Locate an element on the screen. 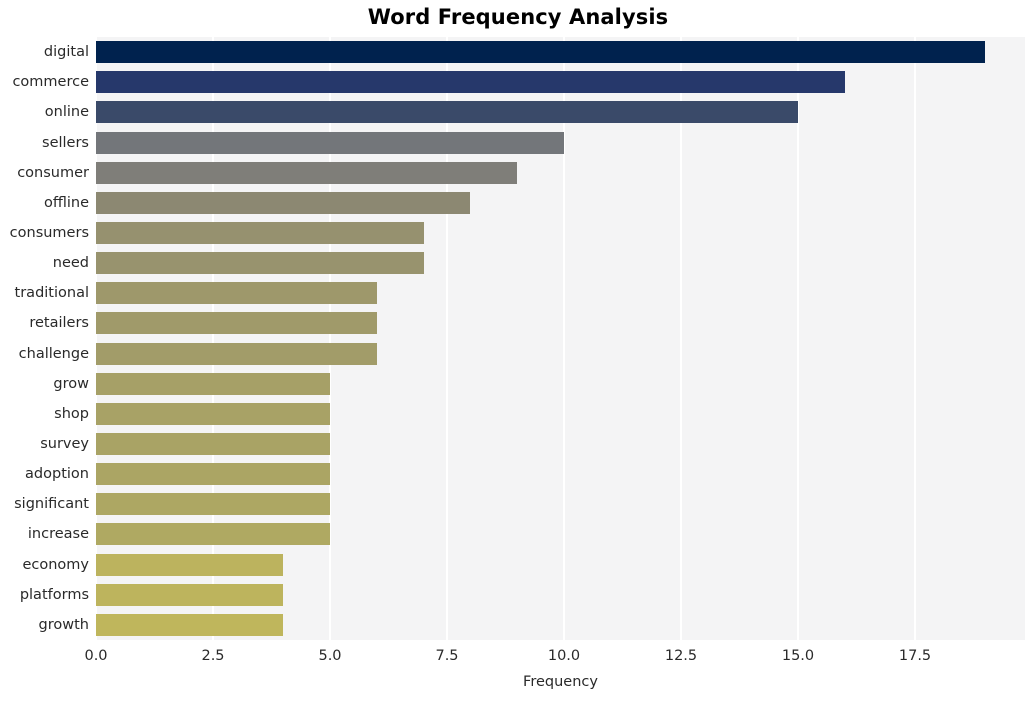  y-tick-label-shop: shop is located at coordinates (71, 413).